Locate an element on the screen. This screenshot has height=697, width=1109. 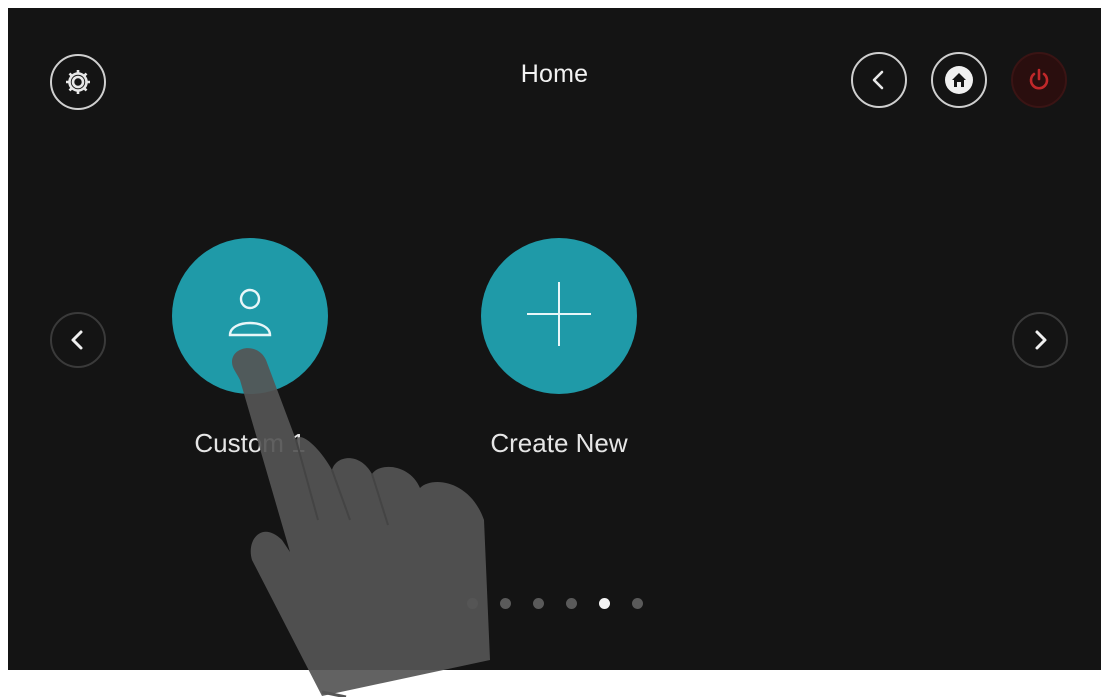
power-icon is located at coordinates (1039, 80).